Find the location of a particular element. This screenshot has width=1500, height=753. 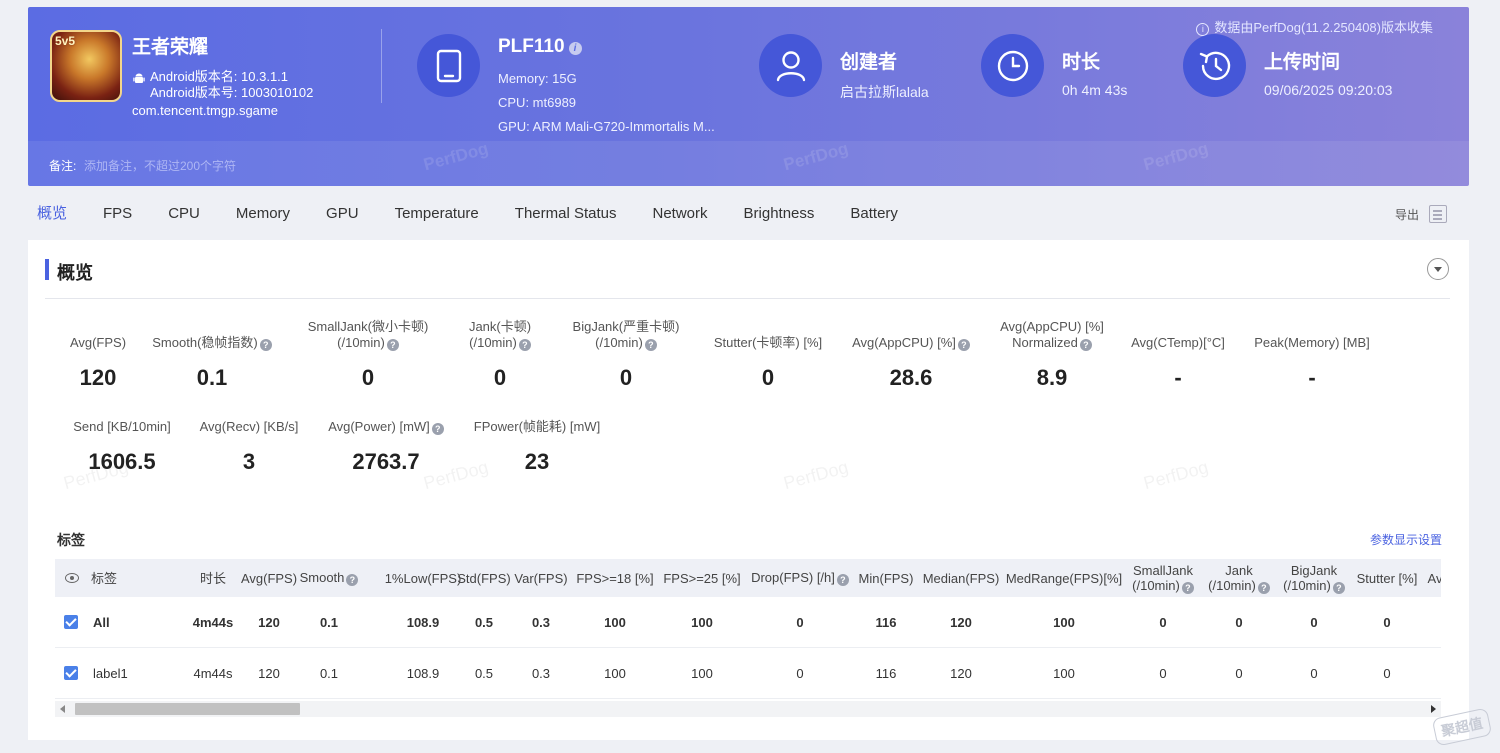

header-label-line: Std(FPS) is located at coordinates (484, 578).